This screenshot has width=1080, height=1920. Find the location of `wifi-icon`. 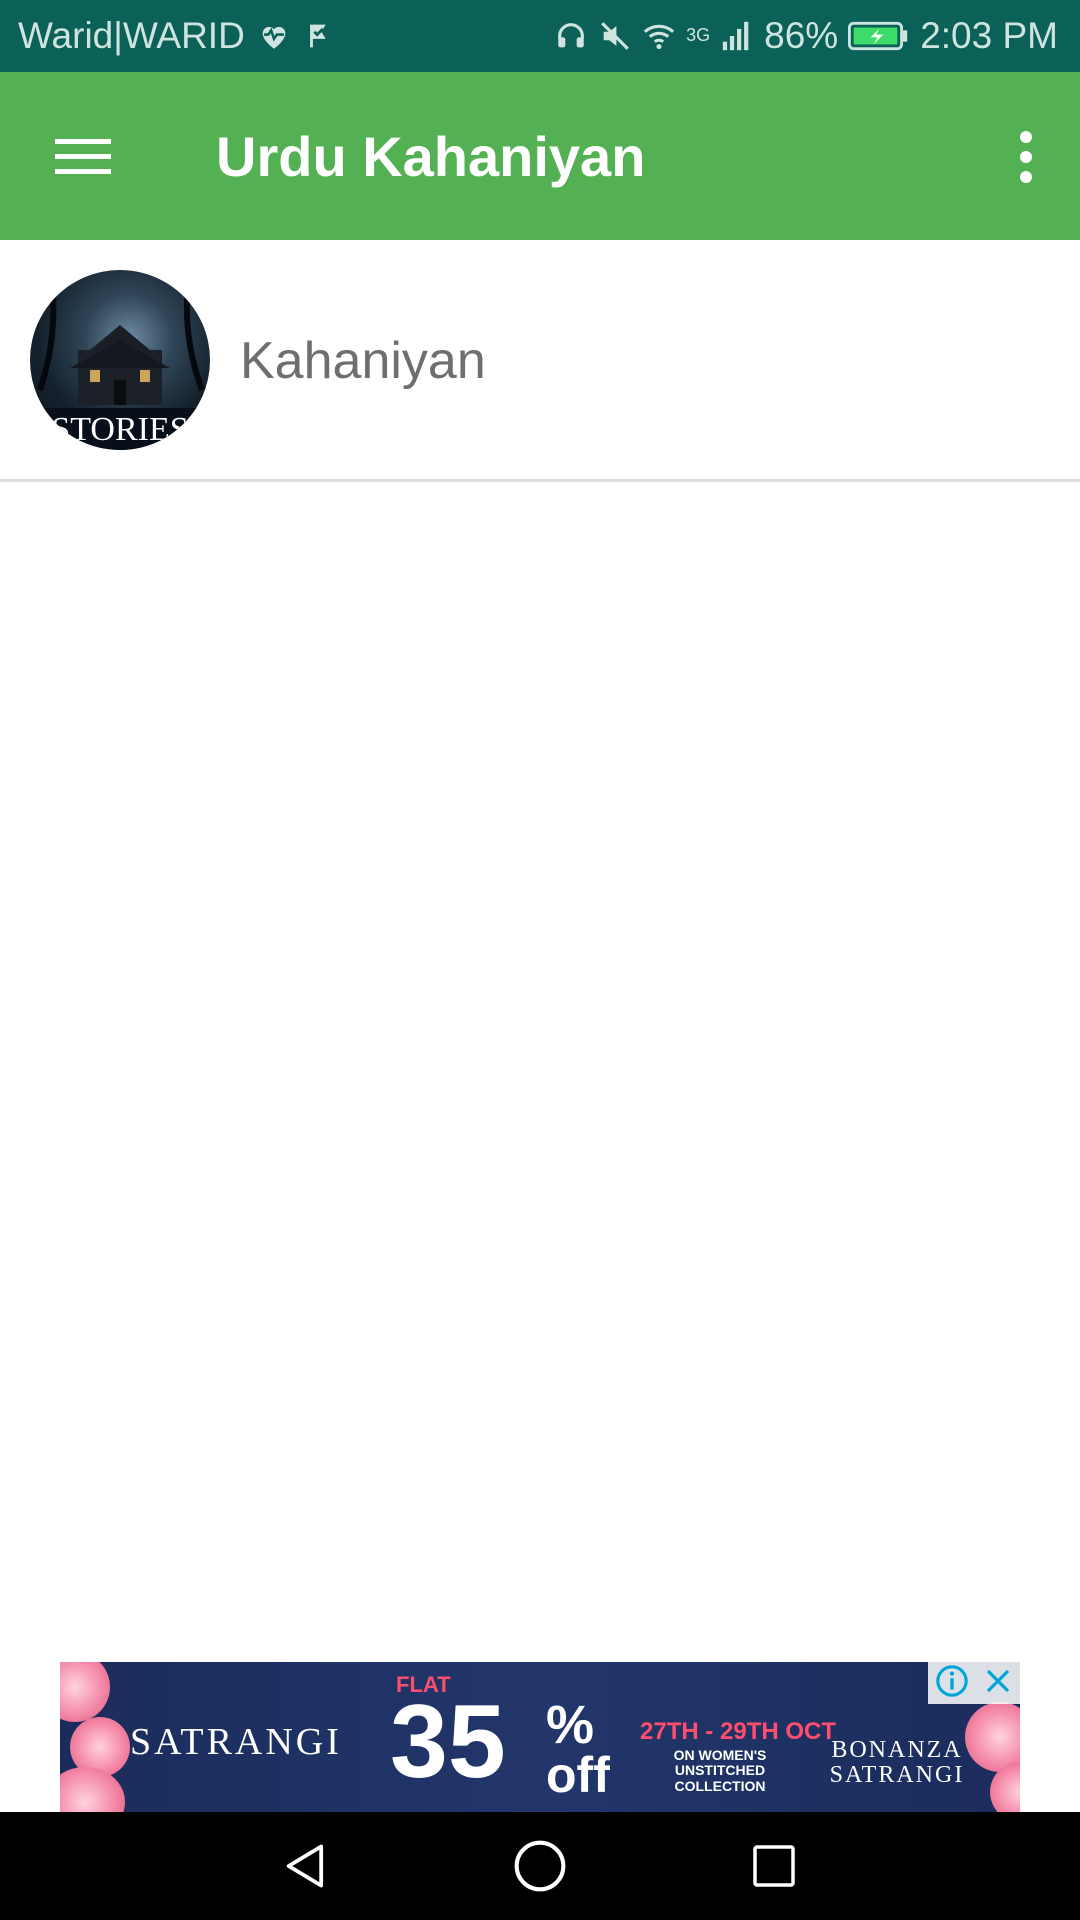

wifi-icon is located at coordinates (659, 36).